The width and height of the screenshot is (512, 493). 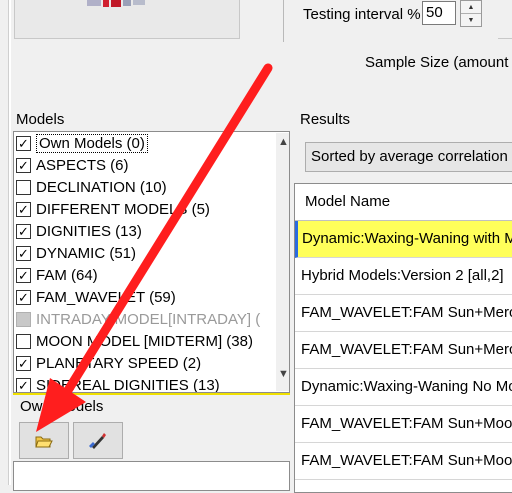 I want to click on scroll-down-icon: ▼, so click(x=282, y=376).